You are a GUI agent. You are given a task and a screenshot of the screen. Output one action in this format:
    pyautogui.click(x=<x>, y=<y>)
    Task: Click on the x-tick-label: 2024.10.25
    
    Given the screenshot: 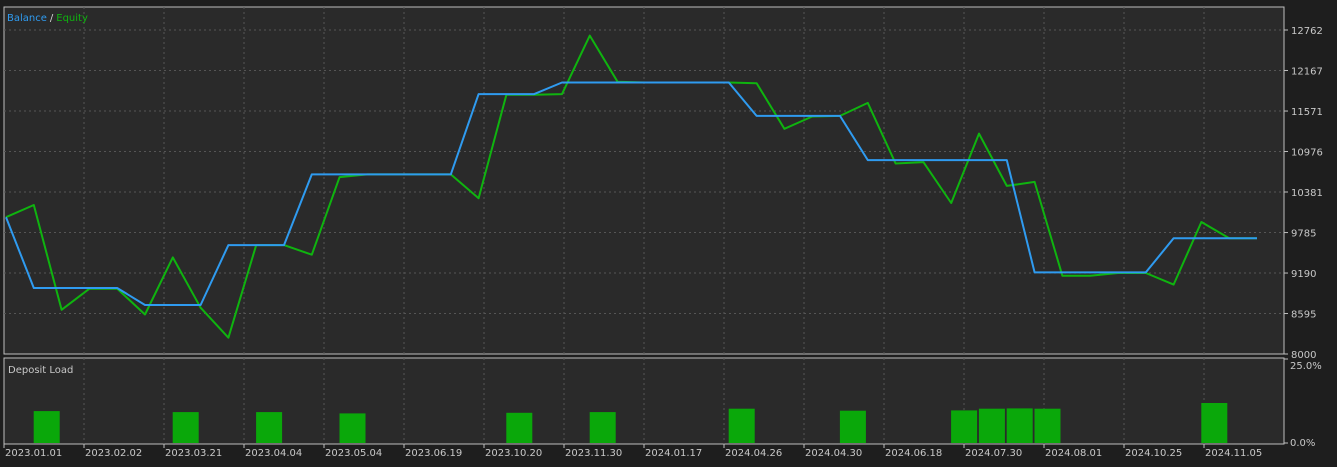 What is the action you would take?
    pyautogui.click(x=1153, y=453)
    